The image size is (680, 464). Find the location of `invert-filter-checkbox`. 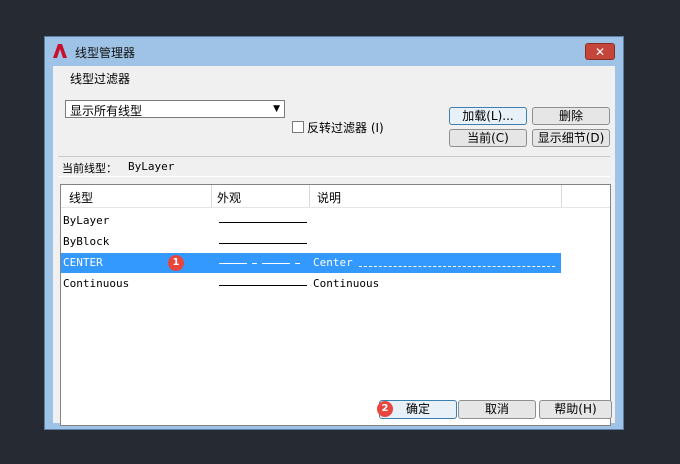

invert-filter-checkbox is located at coordinates (298, 127).